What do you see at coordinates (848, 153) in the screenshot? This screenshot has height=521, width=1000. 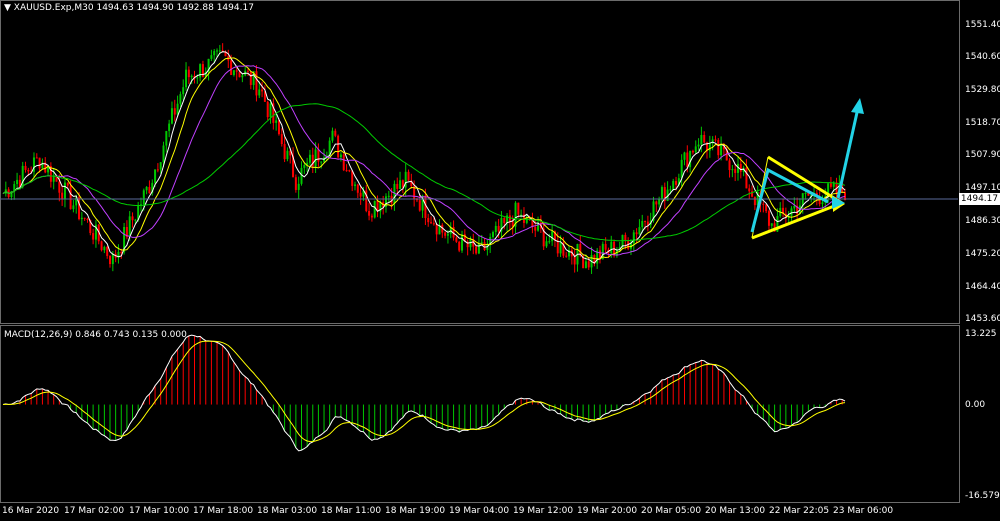 I see `projection-arrow-line` at bounding box center [848, 153].